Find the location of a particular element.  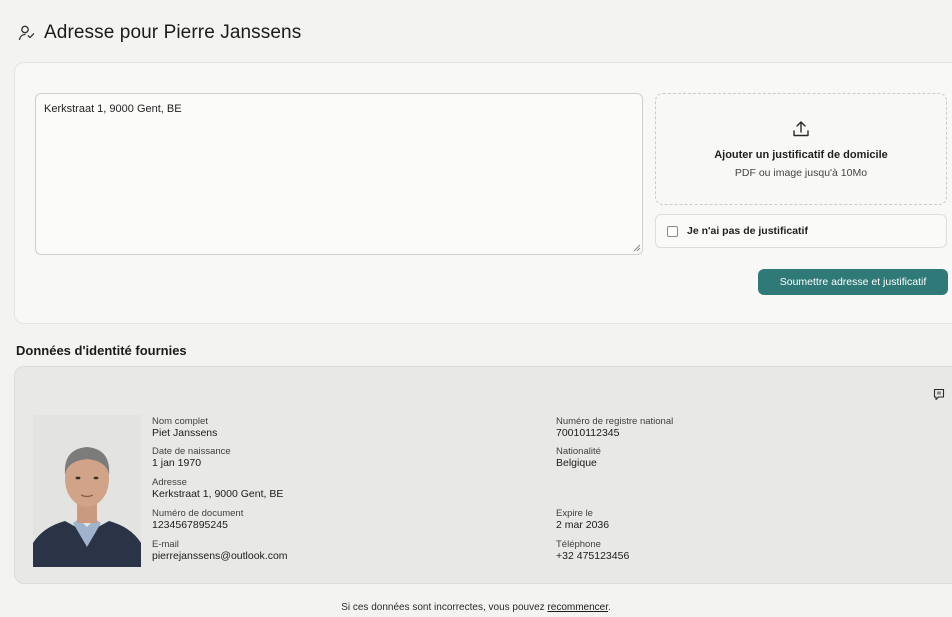

field-label: Nationalité is located at coordinates (578, 451).